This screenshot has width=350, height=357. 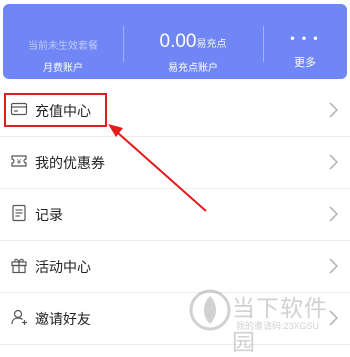 I want to click on balance-display: 0.00易充点, so click(x=193, y=42).